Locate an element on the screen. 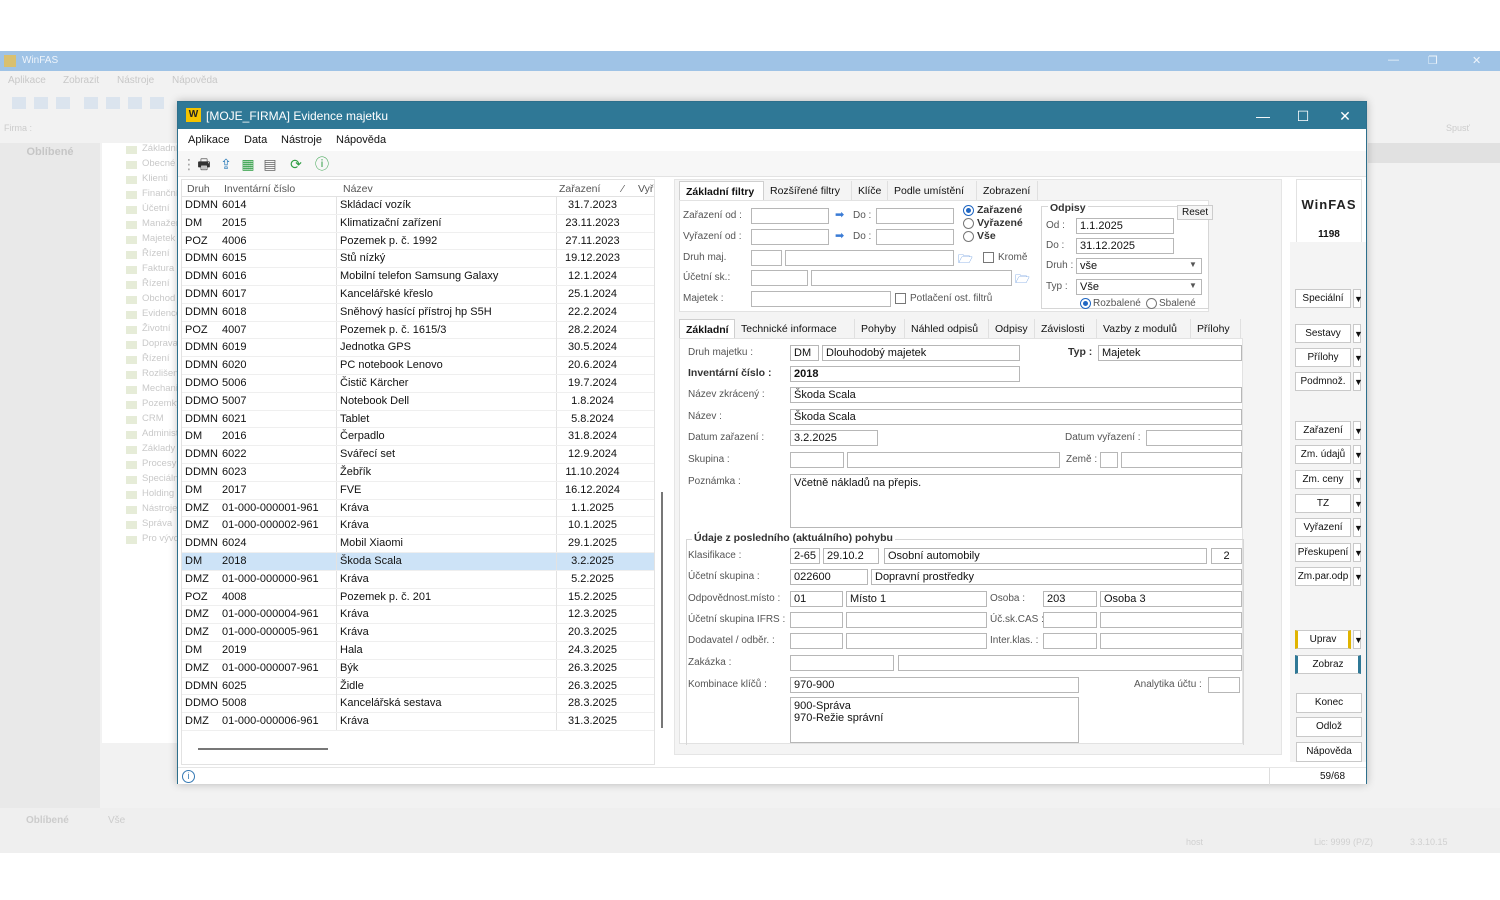 The width and height of the screenshot is (1500, 900). inventarni-cislo-input: 2018 is located at coordinates (905, 374).